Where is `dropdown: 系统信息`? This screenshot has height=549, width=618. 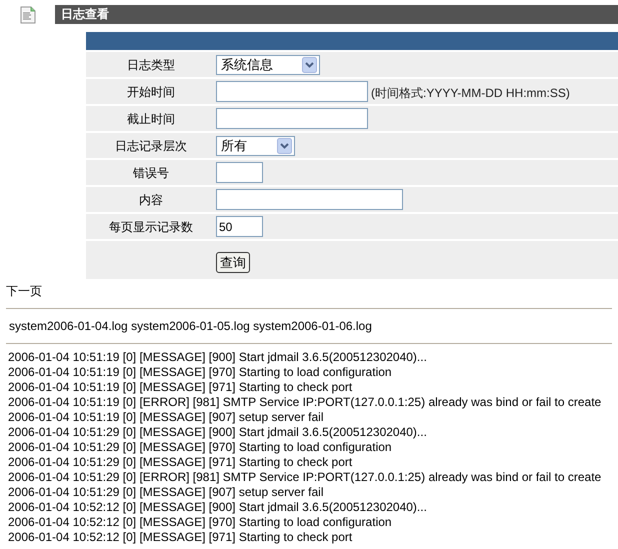 dropdown: 系统信息 is located at coordinates (268, 64).